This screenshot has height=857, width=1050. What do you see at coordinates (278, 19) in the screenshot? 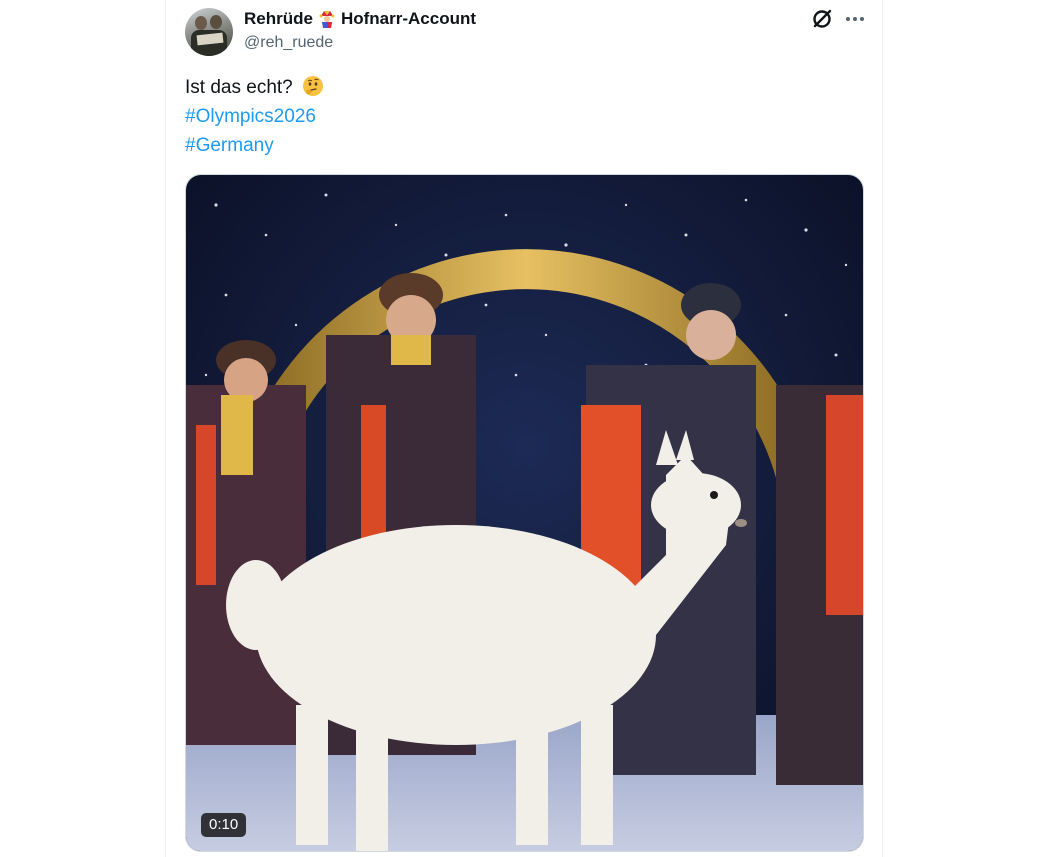
I see `display-name: Rehrüde` at bounding box center [278, 19].